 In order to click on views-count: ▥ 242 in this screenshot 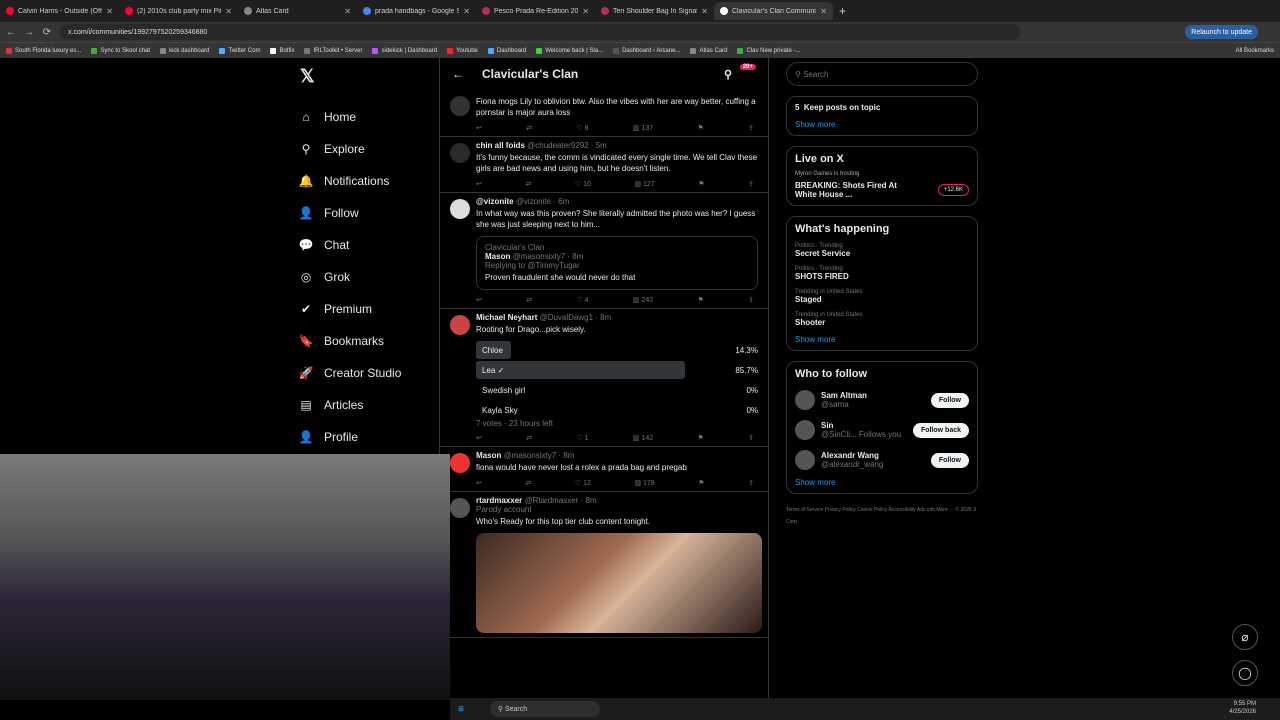, I will do `click(643, 300)`.